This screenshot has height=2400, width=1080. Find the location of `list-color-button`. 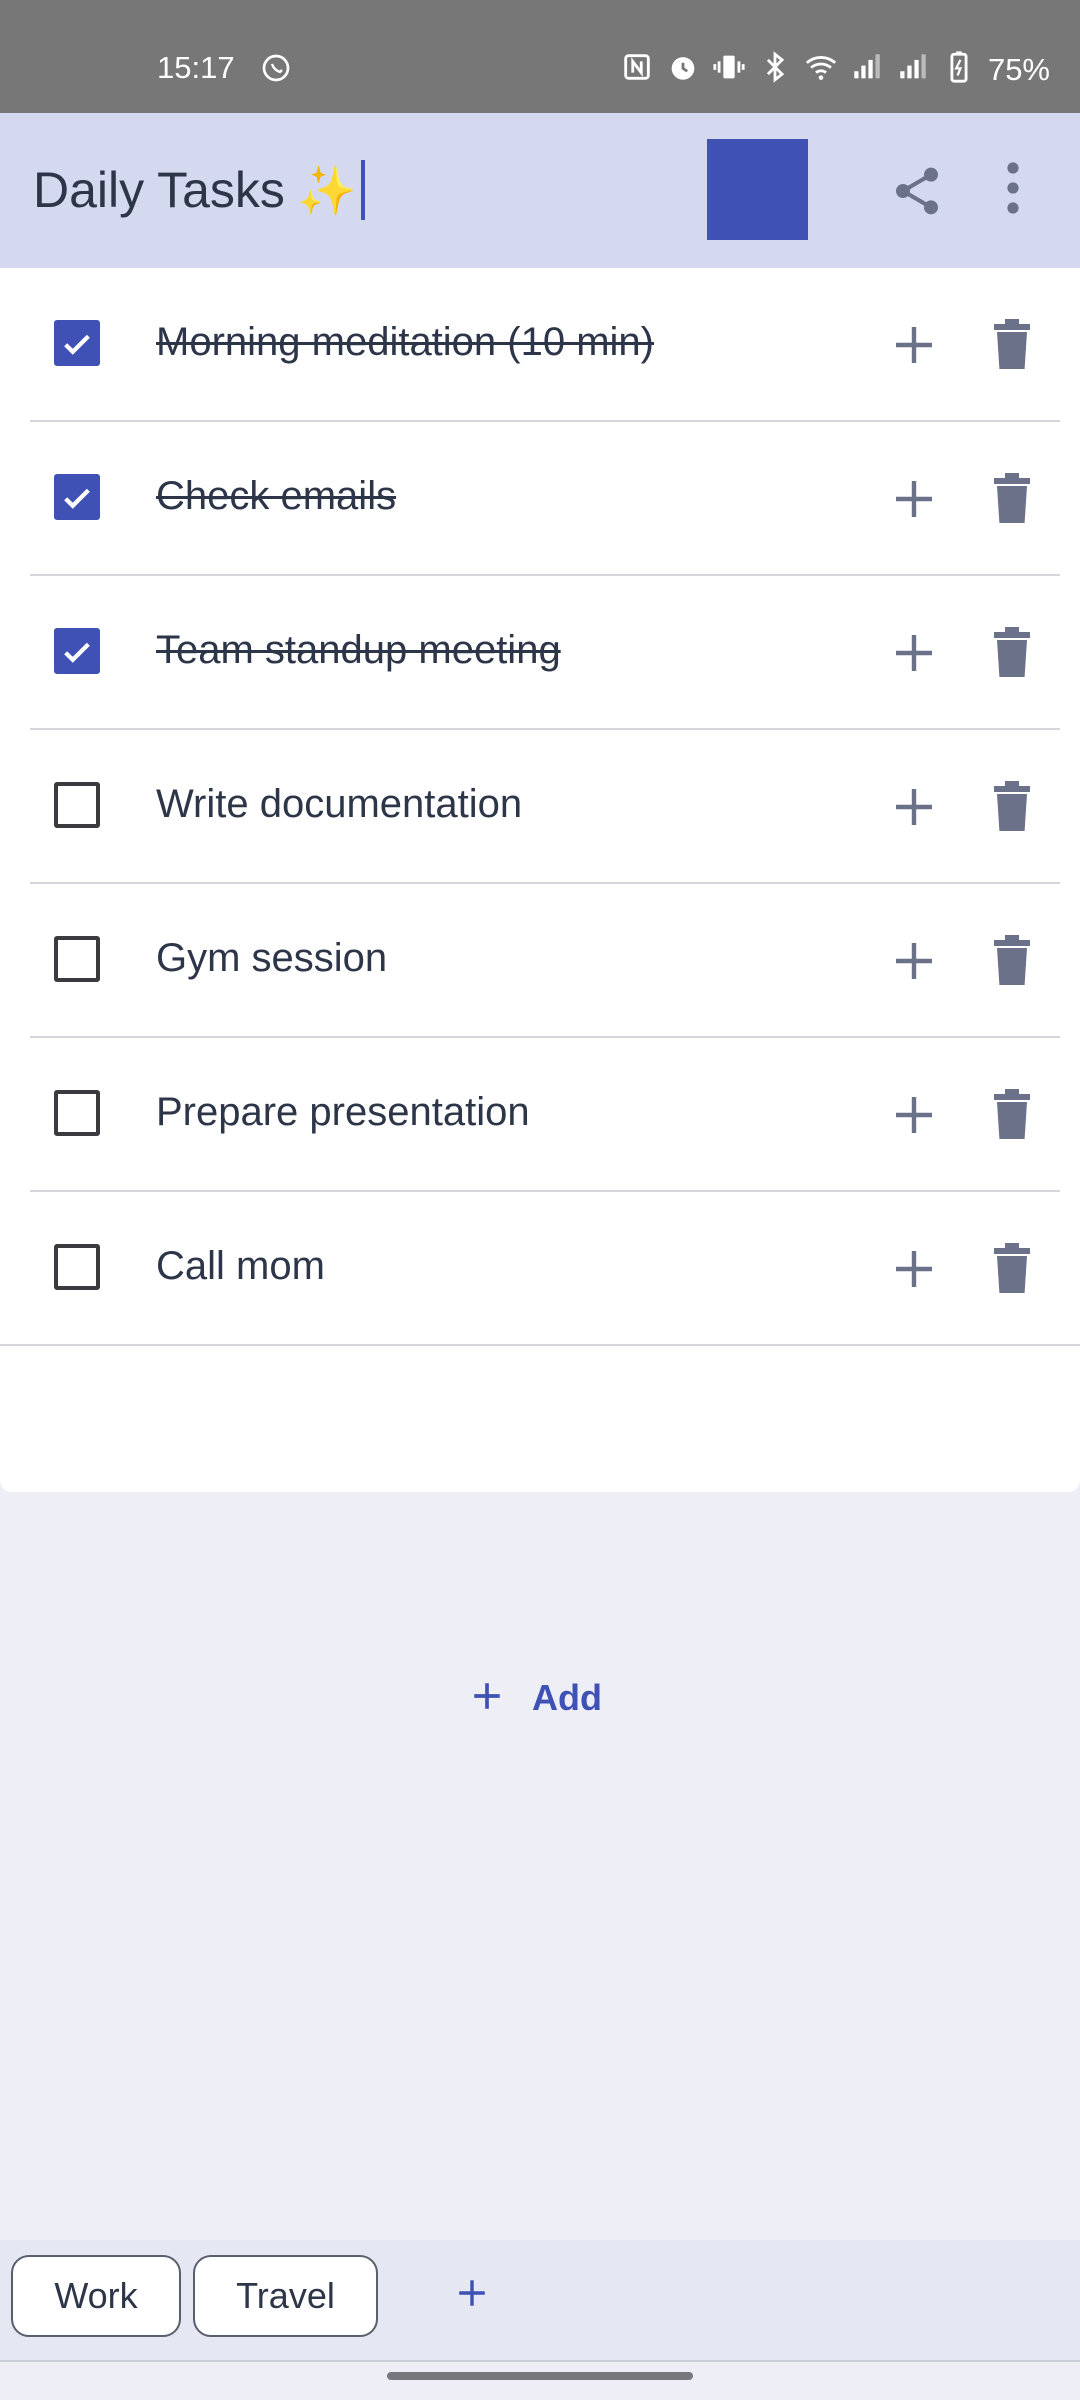

list-color-button is located at coordinates (757, 189).